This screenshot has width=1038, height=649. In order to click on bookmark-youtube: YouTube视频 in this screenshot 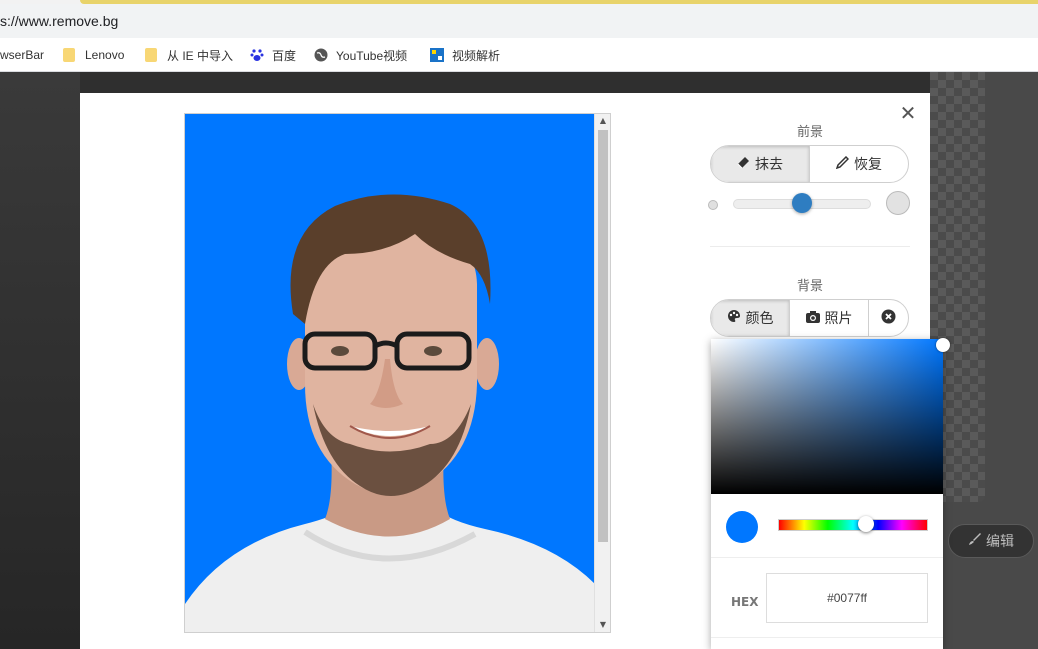, I will do `click(360, 55)`.